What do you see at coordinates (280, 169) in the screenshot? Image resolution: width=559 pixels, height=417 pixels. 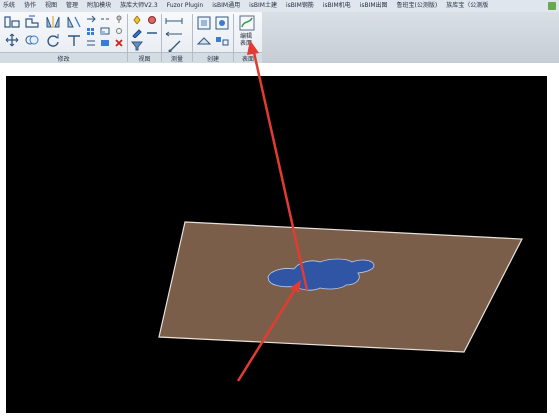 I see `annotation-arrow-line` at bounding box center [280, 169].